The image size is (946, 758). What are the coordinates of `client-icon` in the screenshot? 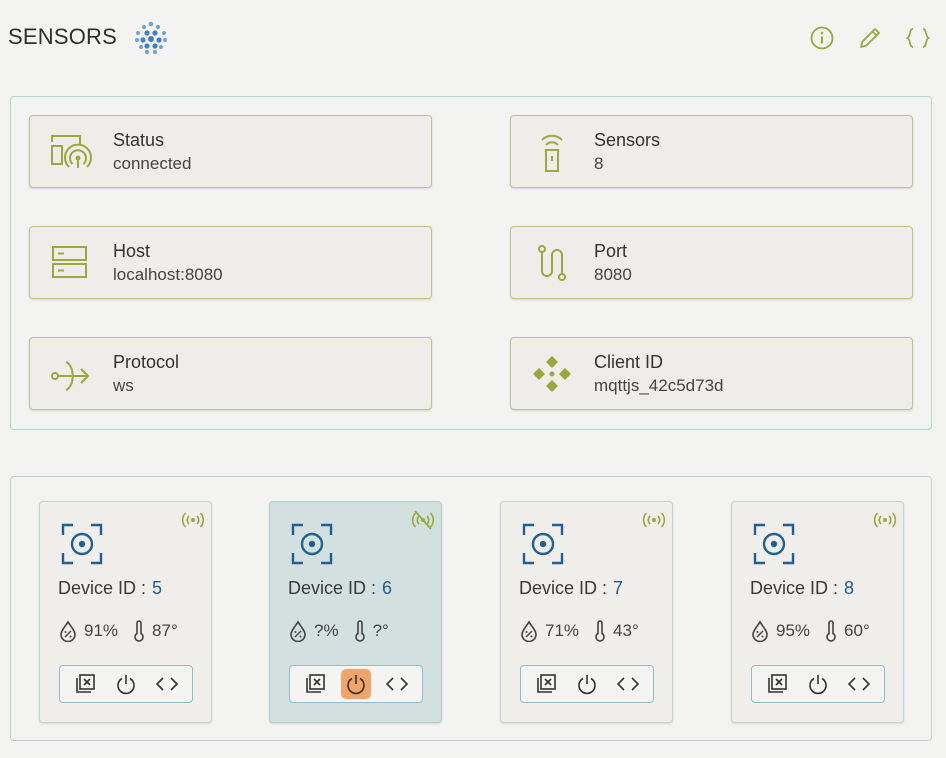 It's located at (552, 374).